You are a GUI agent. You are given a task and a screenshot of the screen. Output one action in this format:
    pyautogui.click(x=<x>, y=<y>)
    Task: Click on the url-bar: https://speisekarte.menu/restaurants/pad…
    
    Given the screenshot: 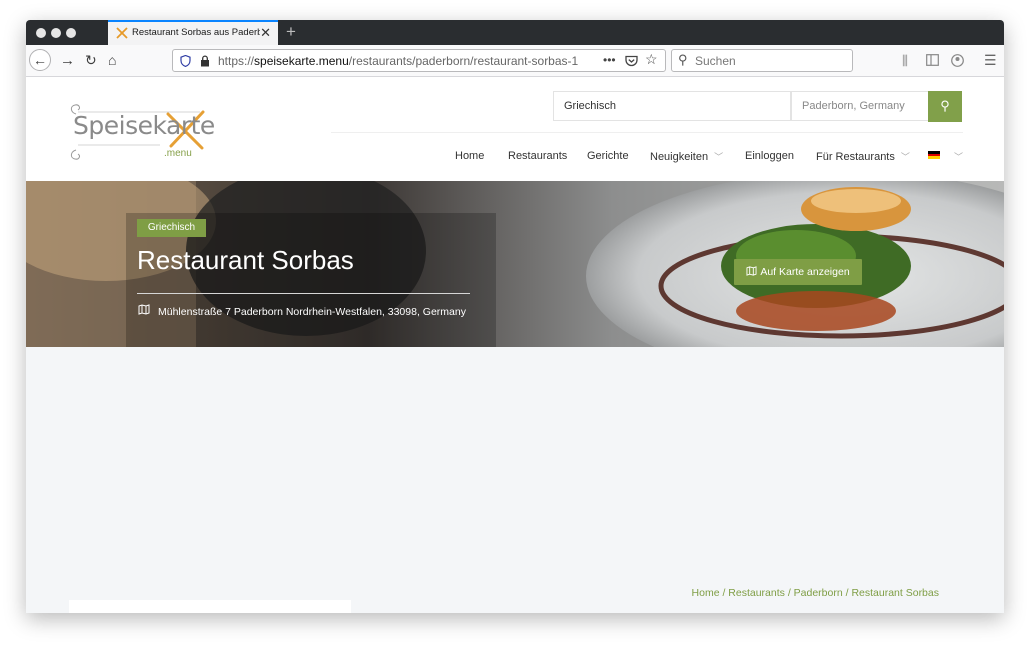 What is the action you would take?
    pyautogui.click(x=419, y=60)
    